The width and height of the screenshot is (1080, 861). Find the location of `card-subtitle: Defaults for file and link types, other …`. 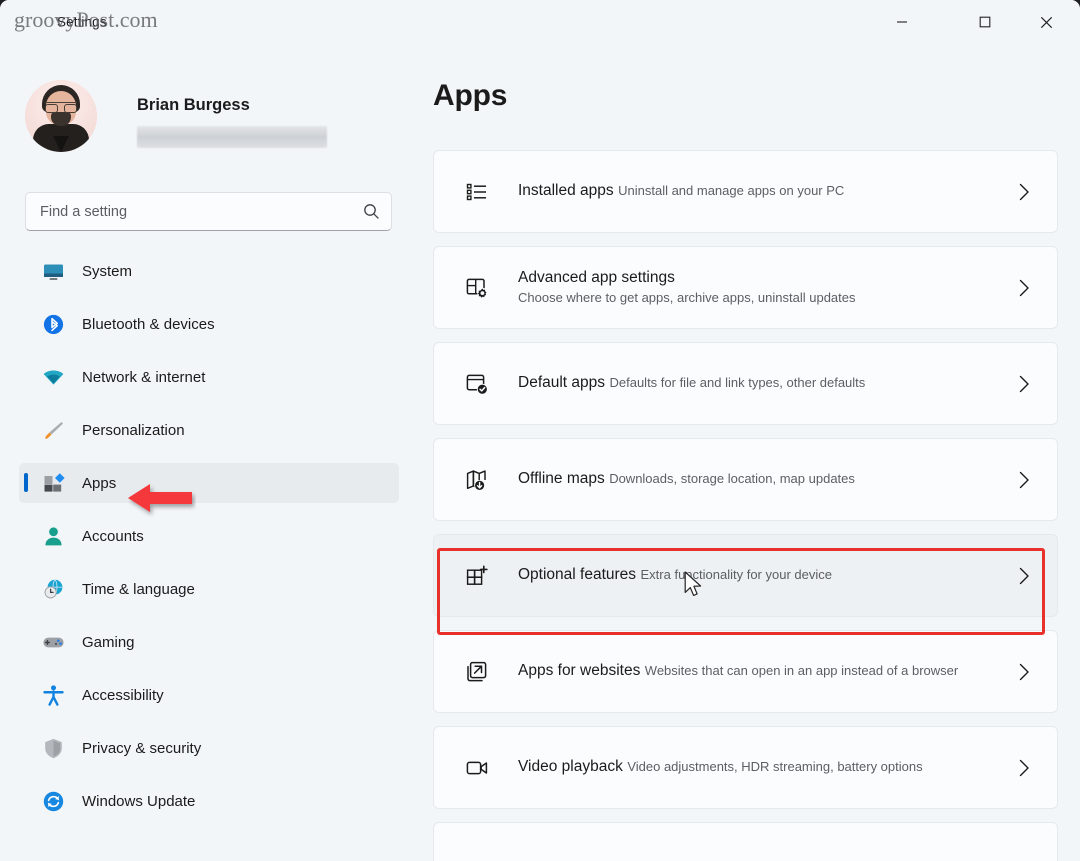

card-subtitle: Defaults for file and link types, other … is located at coordinates (737, 383).